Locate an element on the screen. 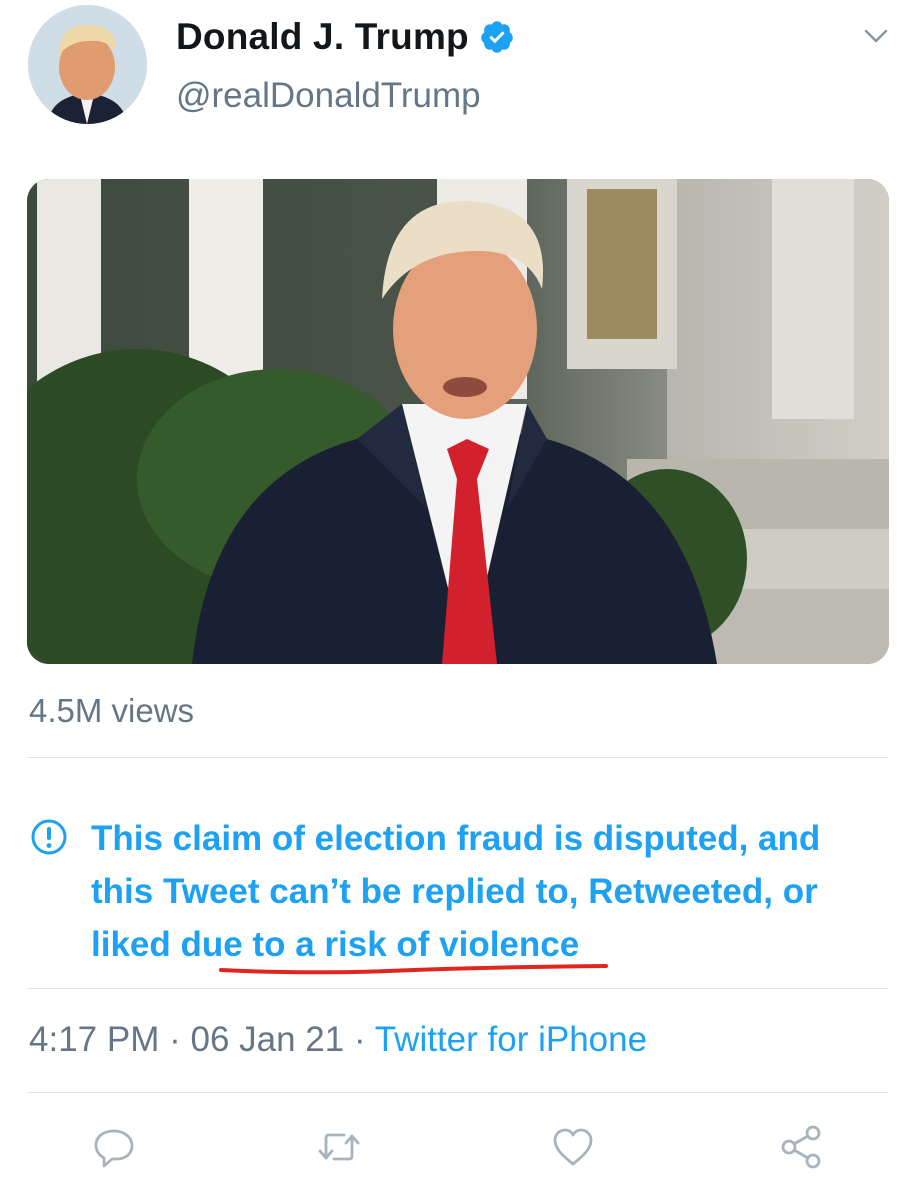  avatar is located at coordinates (87, 64).